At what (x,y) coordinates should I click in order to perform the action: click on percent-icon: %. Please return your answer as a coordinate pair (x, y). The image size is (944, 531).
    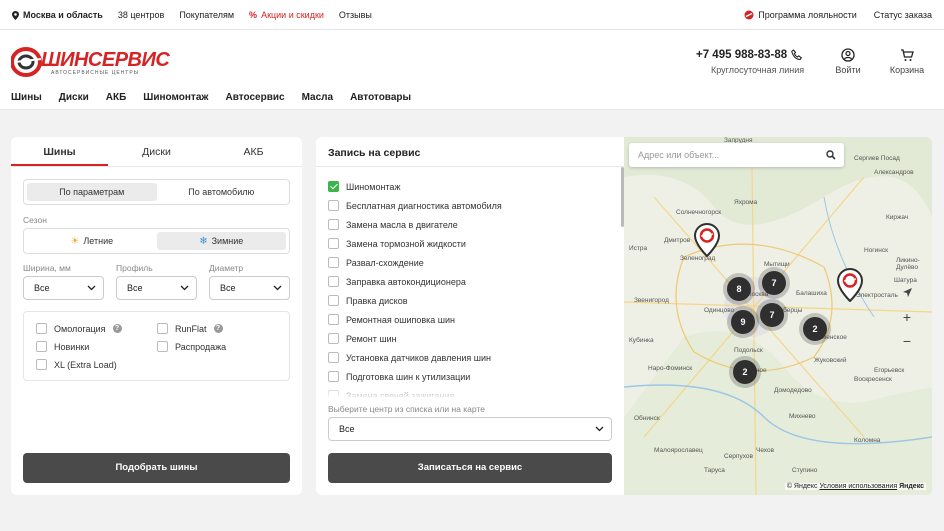
    Looking at the image, I should click on (253, 15).